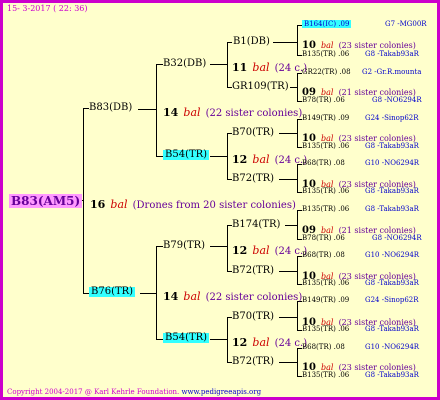 This screenshot has width=440, height=400. Describe the element at coordinates (360, 146) in the screenshot. I see `gen4-row-6: B135(TR) .06 G8 -Takab93aR` at that location.